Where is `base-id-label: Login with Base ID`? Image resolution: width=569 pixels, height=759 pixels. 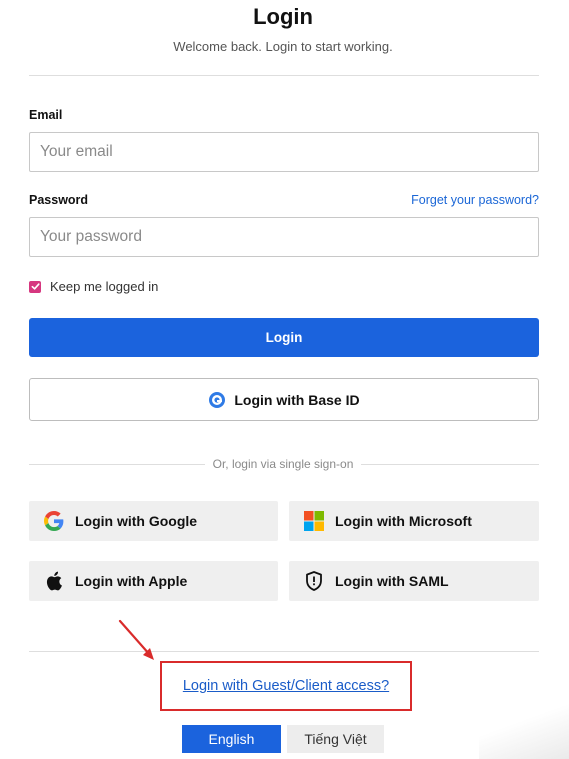
base-id-label: Login with Base ID is located at coordinates (297, 399).